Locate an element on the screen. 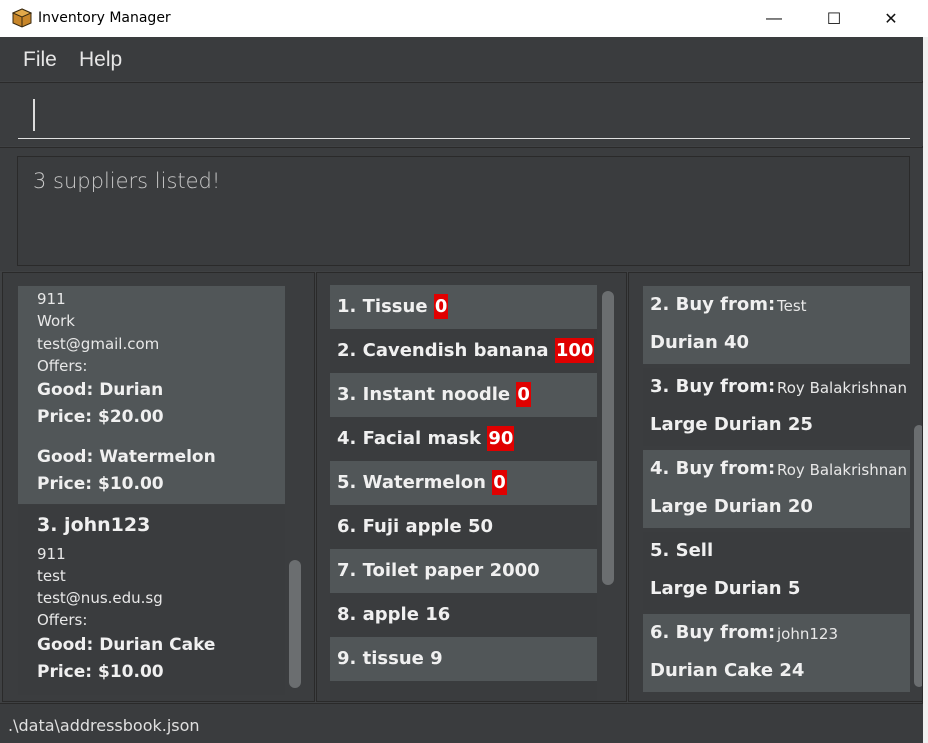 The height and width of the screenshot is (743, 928). transaction-detail: Large Durian 20 is located at coordinates (731, 506).